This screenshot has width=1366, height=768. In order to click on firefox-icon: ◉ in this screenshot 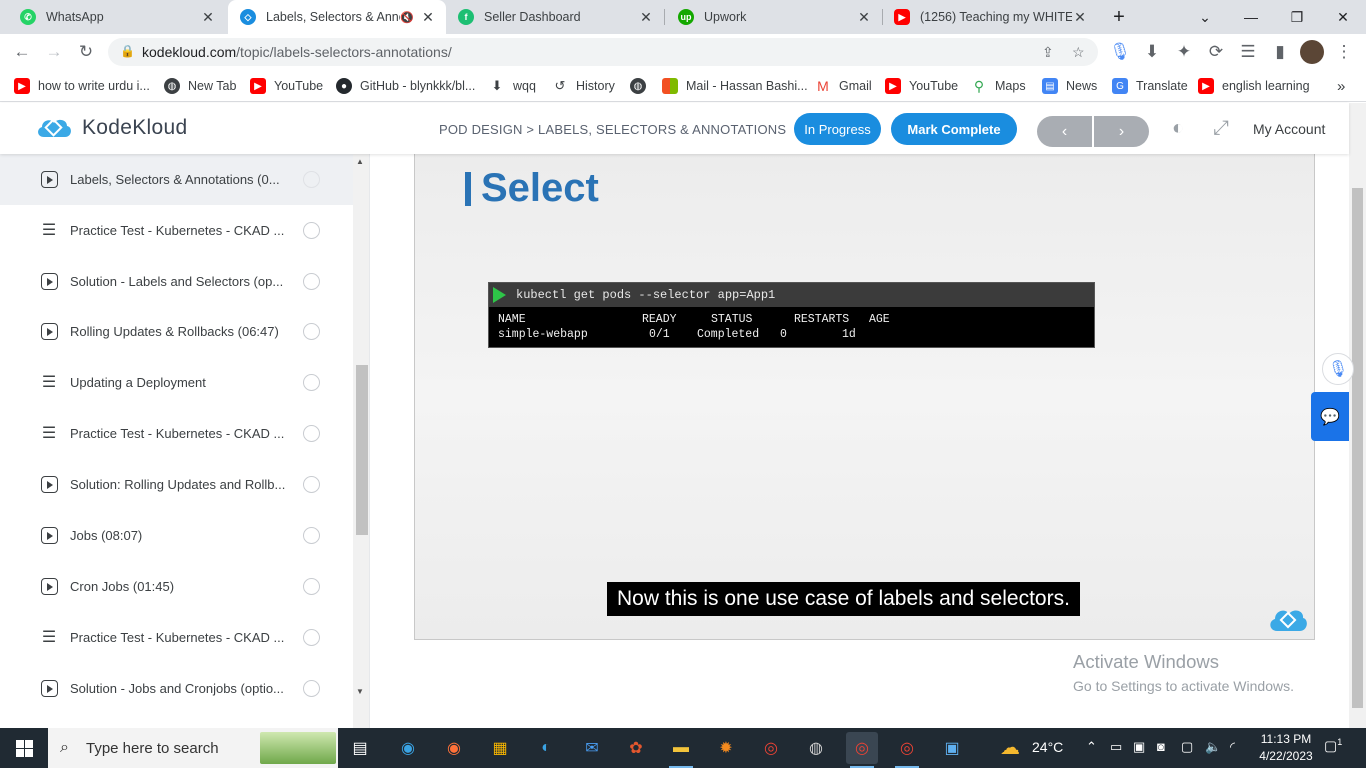, I will do `click(454, 748)`.